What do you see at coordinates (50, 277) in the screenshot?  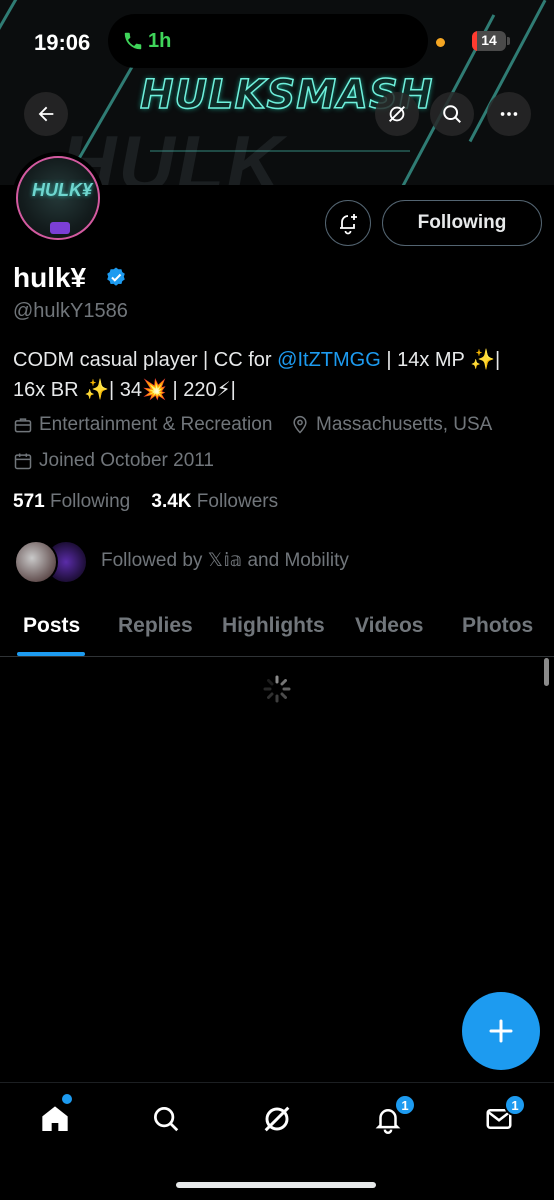 I see `display-name: hulk¥` at bounding box center [50, 277].